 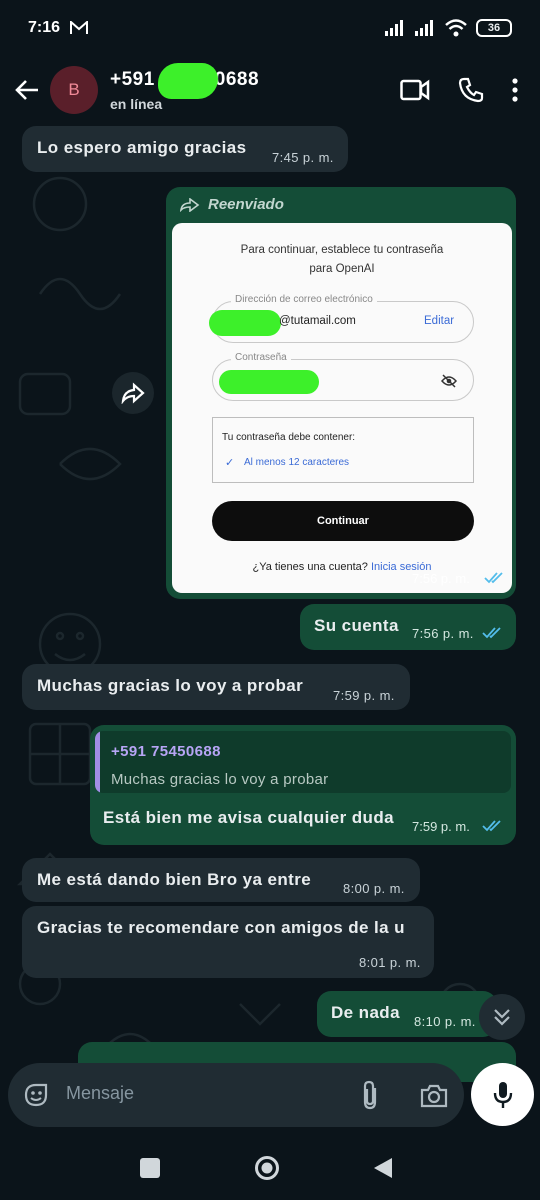 I want to click on forwarded-label: Reenviado, so click(x=232, y=204).